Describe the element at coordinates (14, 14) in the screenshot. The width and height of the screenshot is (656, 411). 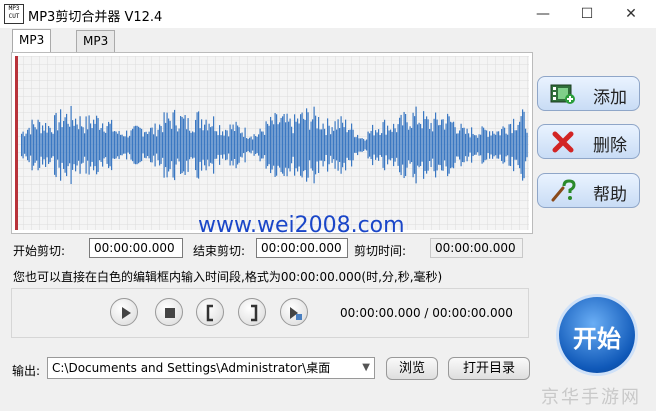
I see `app-icon: MP3 CUT` at that location.